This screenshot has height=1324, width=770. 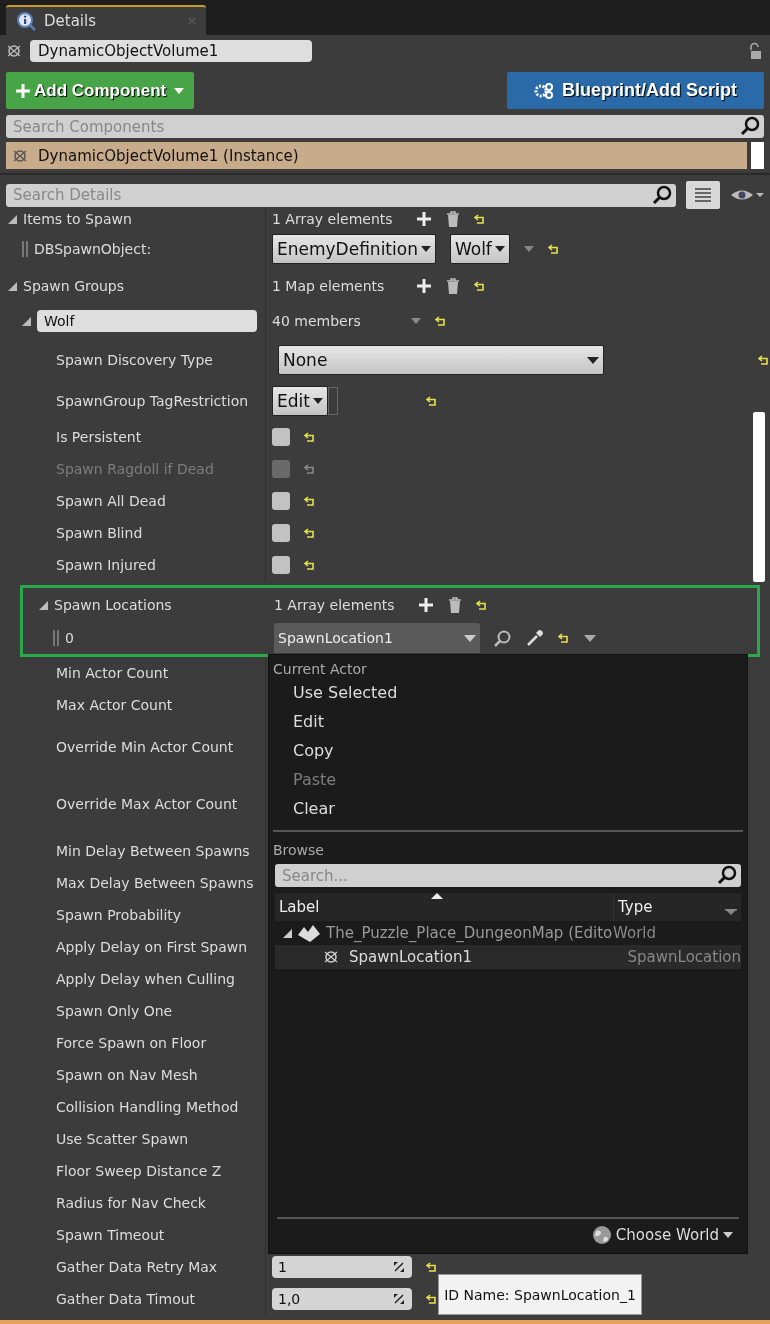 What do you see at coordinates (147, 321) in the screenshot?
I see `key-field: Wolf` at bounding box center [147, 321].